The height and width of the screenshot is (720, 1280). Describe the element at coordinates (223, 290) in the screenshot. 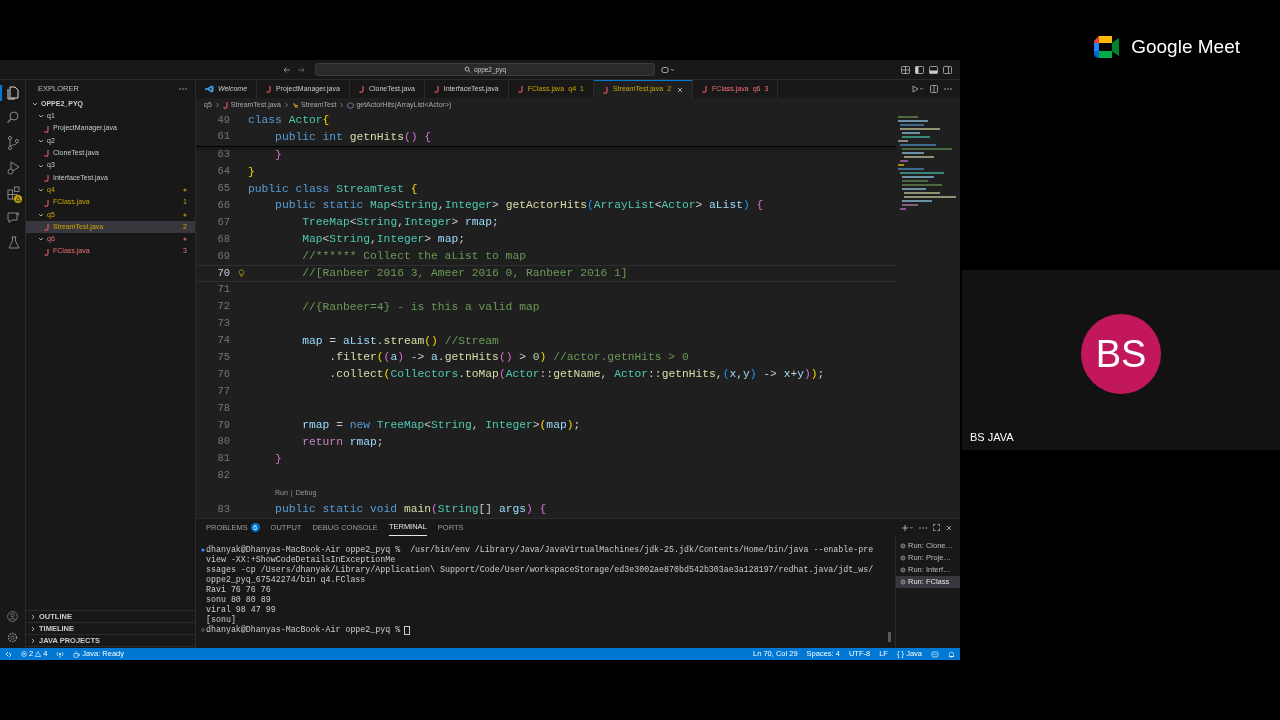

I see `line-number: 71` at that location.